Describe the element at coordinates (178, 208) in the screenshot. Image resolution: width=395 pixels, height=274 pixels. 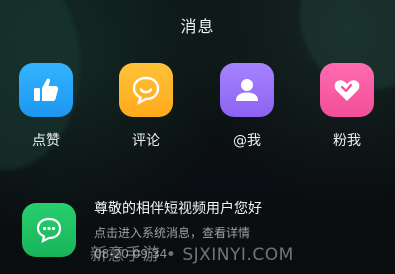
I see `system-message-title: 尊敬的相伴短视频用户您好` at that location.